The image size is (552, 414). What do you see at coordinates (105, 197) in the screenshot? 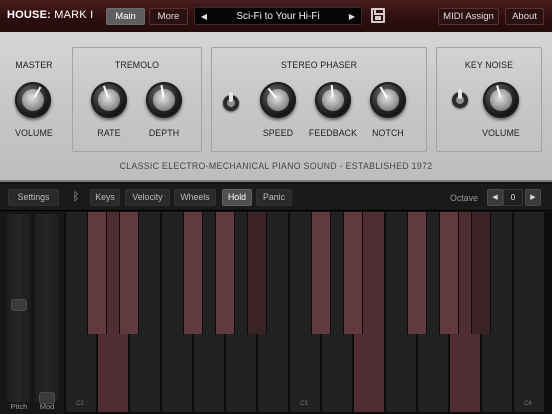
I see `keys-button: Keys` at bounding box center [105, 197].